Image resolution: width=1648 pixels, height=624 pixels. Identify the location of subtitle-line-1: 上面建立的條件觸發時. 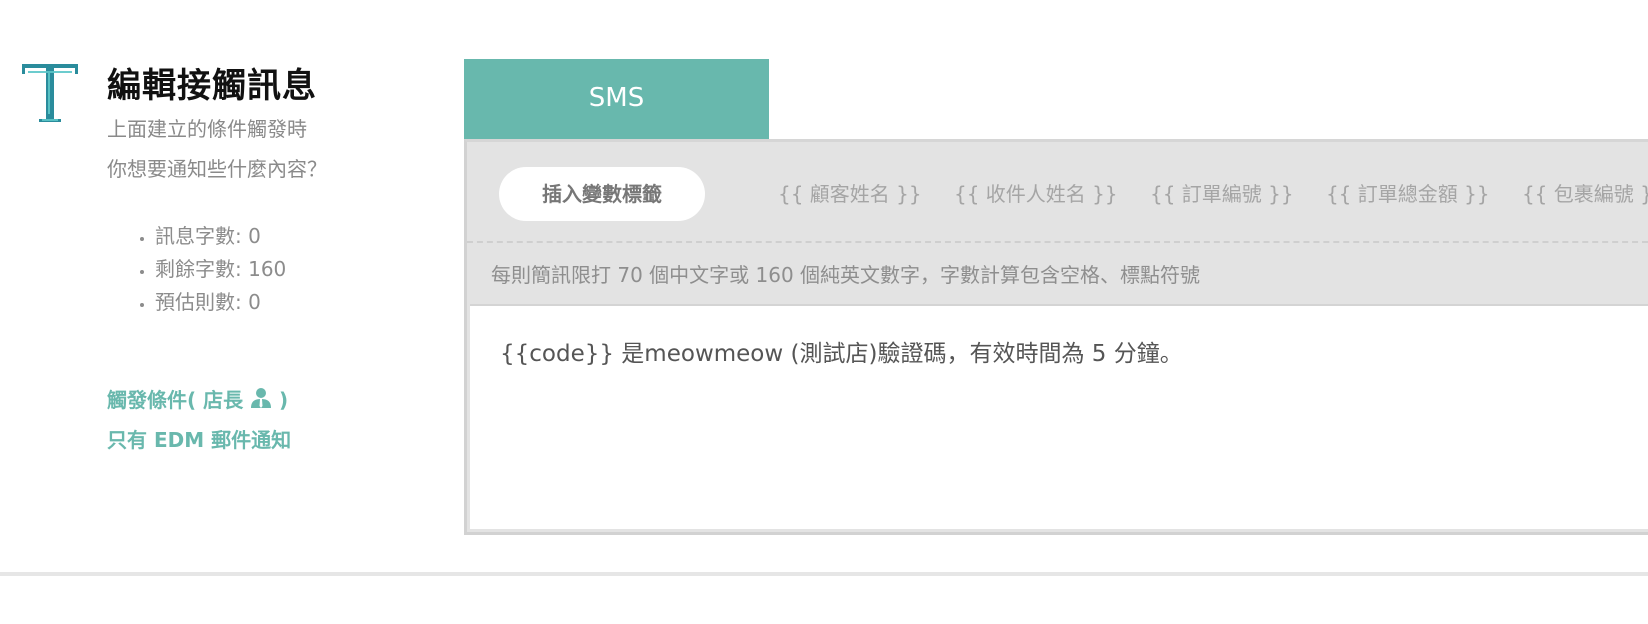
(207, 129).